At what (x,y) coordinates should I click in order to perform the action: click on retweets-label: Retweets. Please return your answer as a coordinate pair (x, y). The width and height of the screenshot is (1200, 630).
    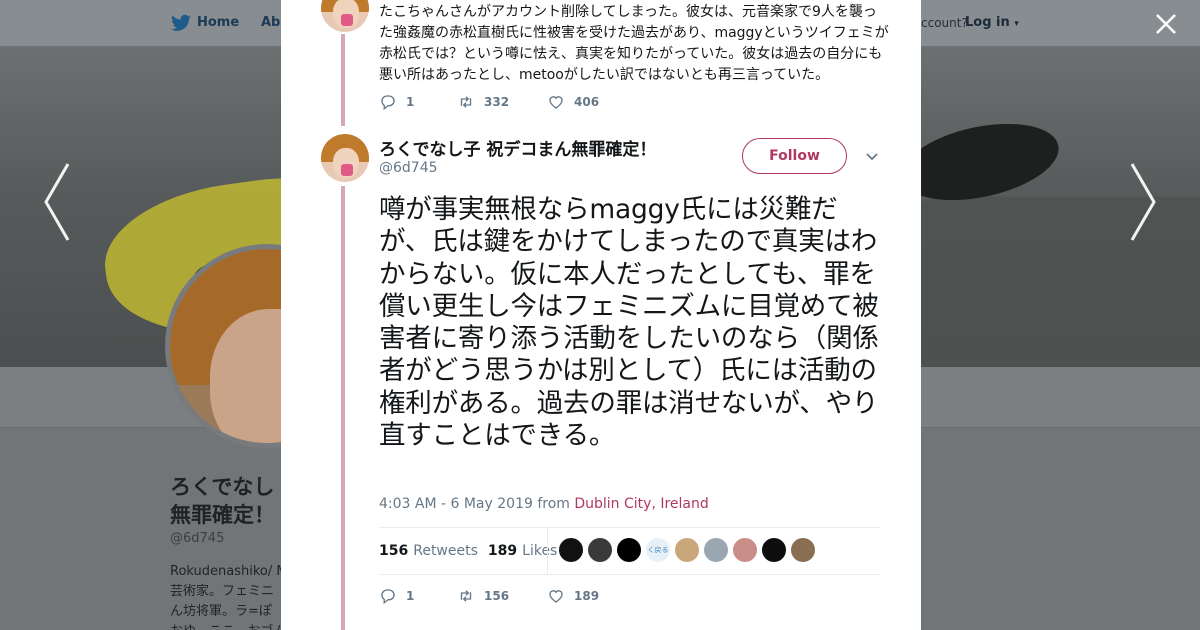
    Looking at the image, I should click on (445, 551).